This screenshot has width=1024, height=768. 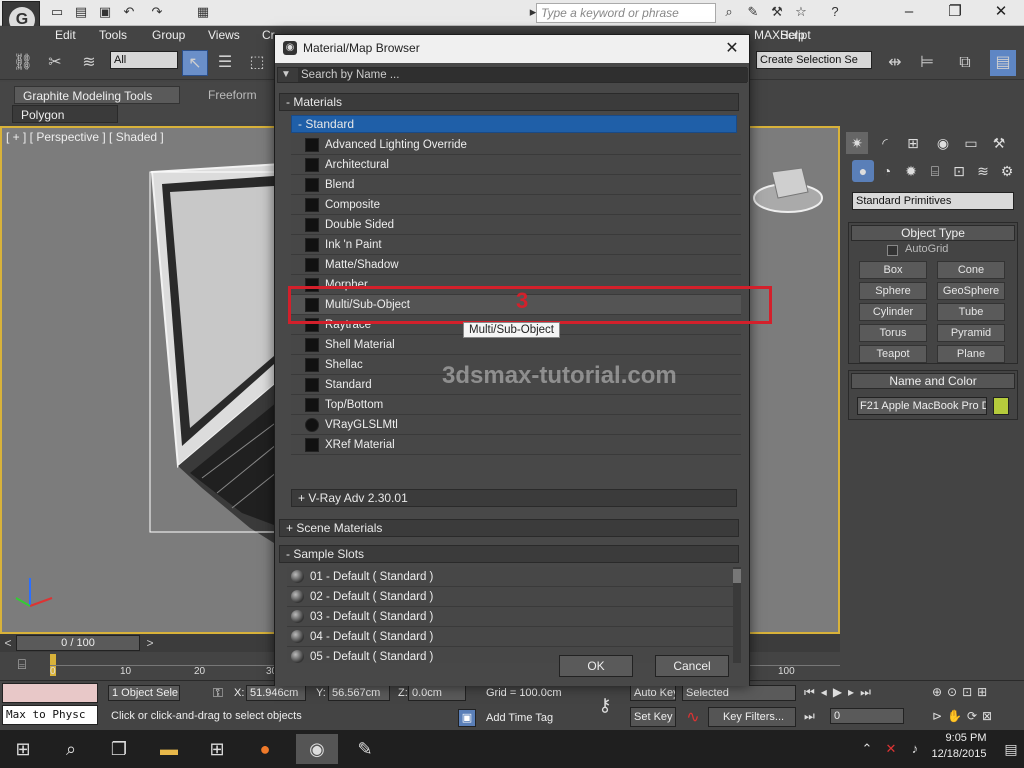 What do you see at coordinates (467, 718) in the screenshot?
I see `isolate-selection-icon: ▣` at bounding box center [467, 718].